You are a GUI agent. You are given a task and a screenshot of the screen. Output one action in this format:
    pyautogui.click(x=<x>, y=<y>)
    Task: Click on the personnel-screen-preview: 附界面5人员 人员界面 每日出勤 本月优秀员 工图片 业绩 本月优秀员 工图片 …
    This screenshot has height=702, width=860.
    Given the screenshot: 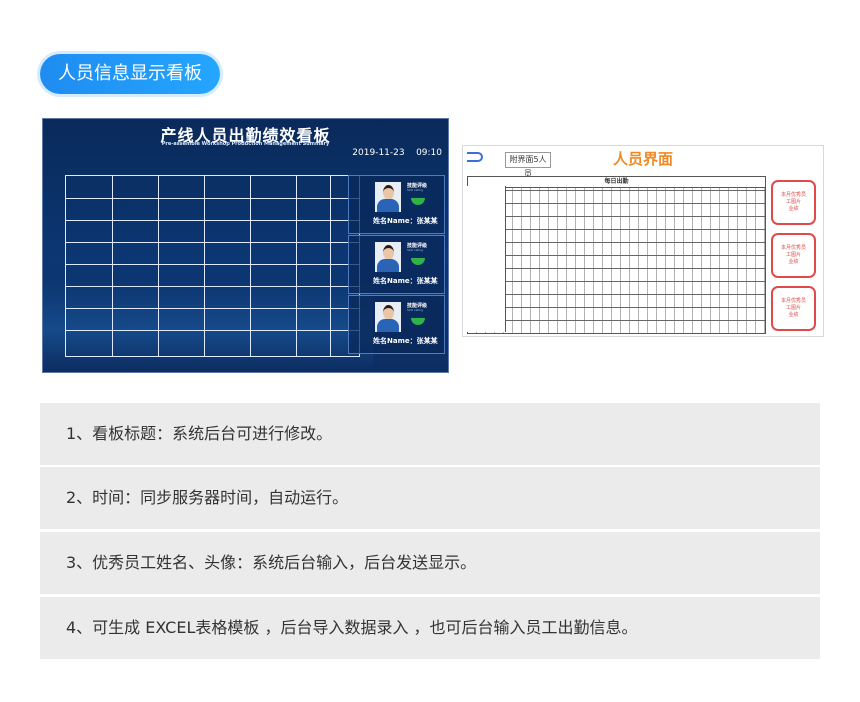 What is the action you would take?
    pyautogui.click(x=643, y=241)
    